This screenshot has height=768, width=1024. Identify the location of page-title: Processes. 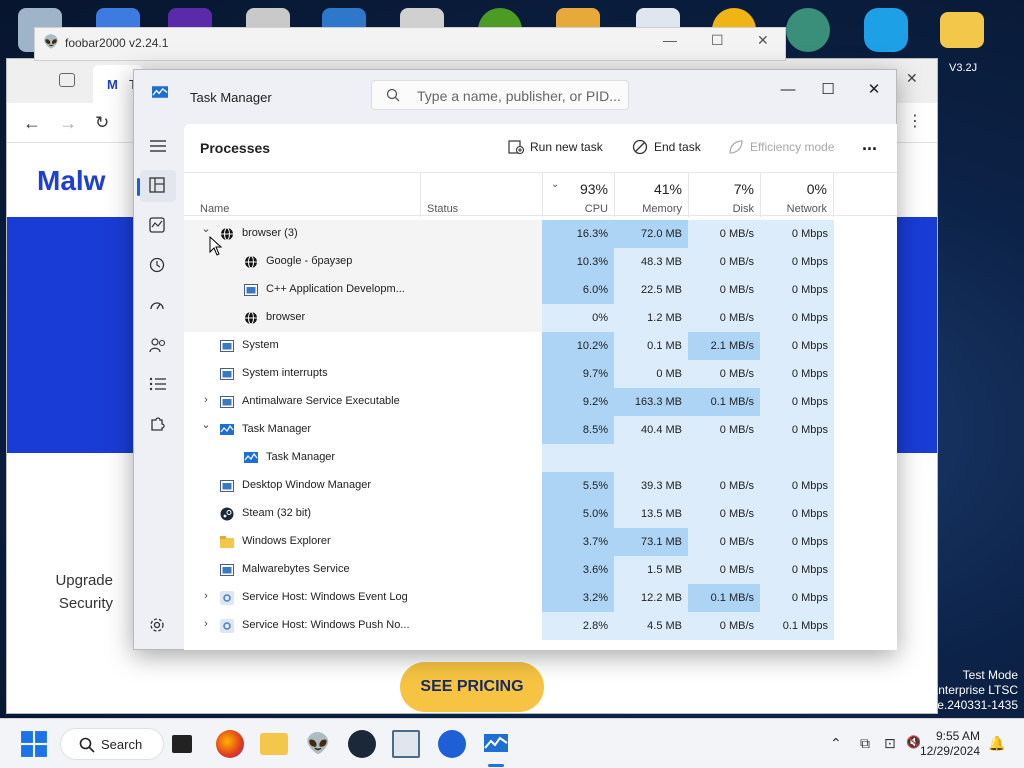
(235, 148).